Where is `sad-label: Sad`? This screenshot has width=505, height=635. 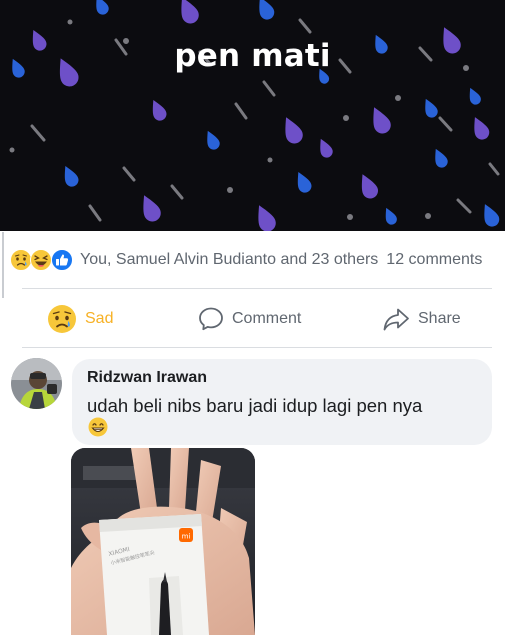
sad-label: Sad is located at coordinates (99, 318).